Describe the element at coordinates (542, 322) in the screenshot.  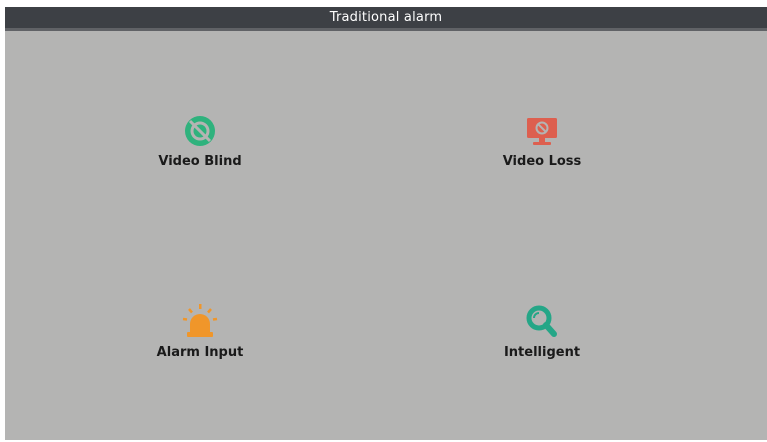
I see `intelligent-search-icon` at that location.